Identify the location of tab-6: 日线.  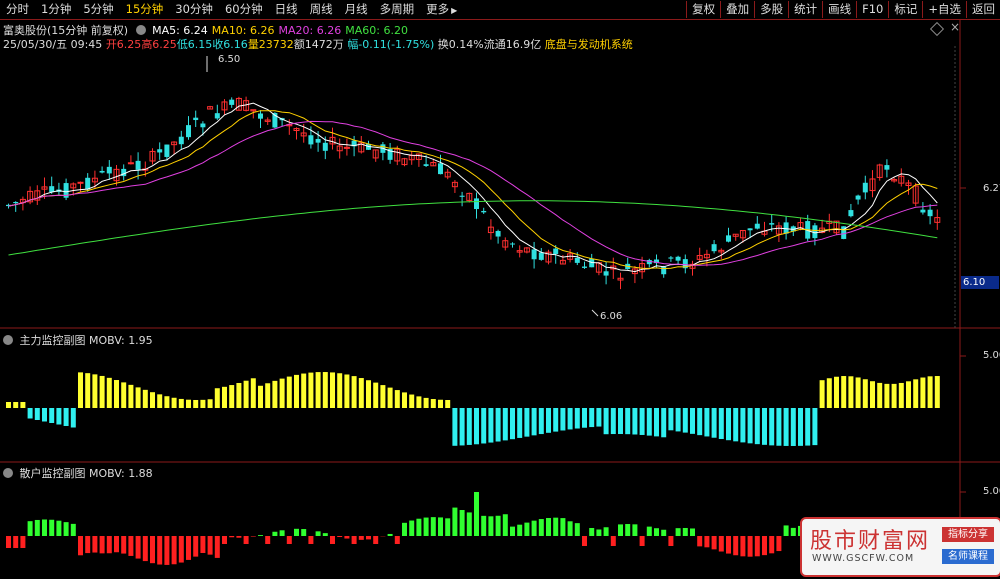
(286, 9).